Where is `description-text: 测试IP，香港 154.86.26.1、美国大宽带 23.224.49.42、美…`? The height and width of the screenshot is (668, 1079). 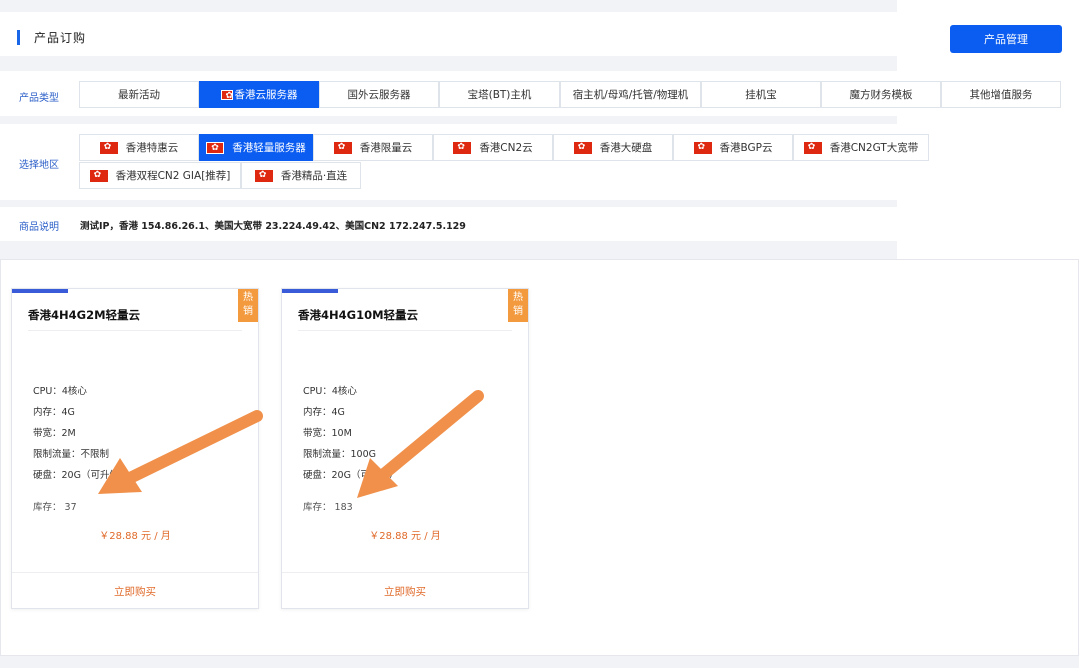
description-text: 测试IP，香港 154.86.26.1、美国大宽带 23.224.49.42、美… is located at coordinates (273, 226).